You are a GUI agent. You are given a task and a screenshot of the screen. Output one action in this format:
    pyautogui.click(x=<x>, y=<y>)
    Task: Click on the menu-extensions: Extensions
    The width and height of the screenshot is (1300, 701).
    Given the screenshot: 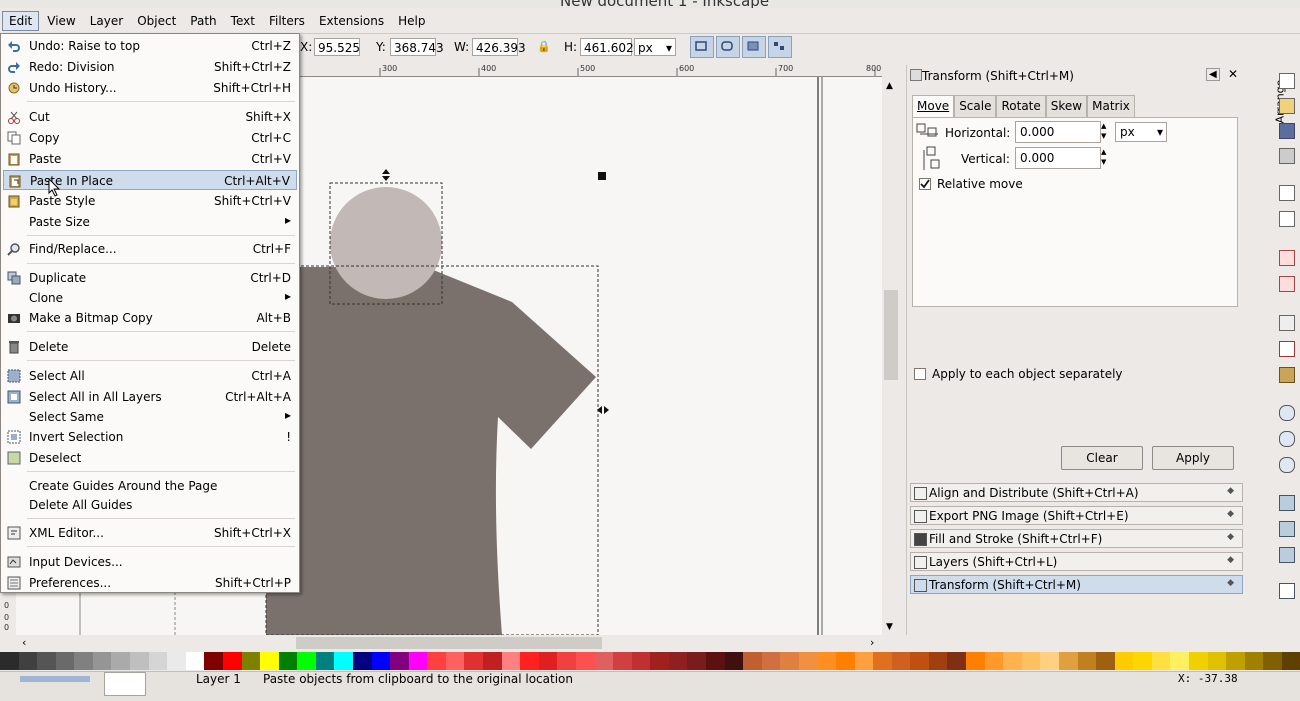 What is the action you would take?
    pyautogui.click(x=351, y=21)
    